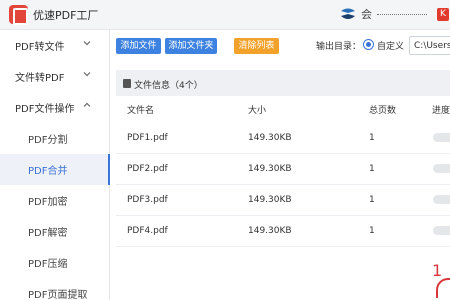 The width and height of the screenshot is (450, 300). What do you see at coordinates (127, 83) in the screenshot?
I see `document-icon` at bounding box center [127, 83].